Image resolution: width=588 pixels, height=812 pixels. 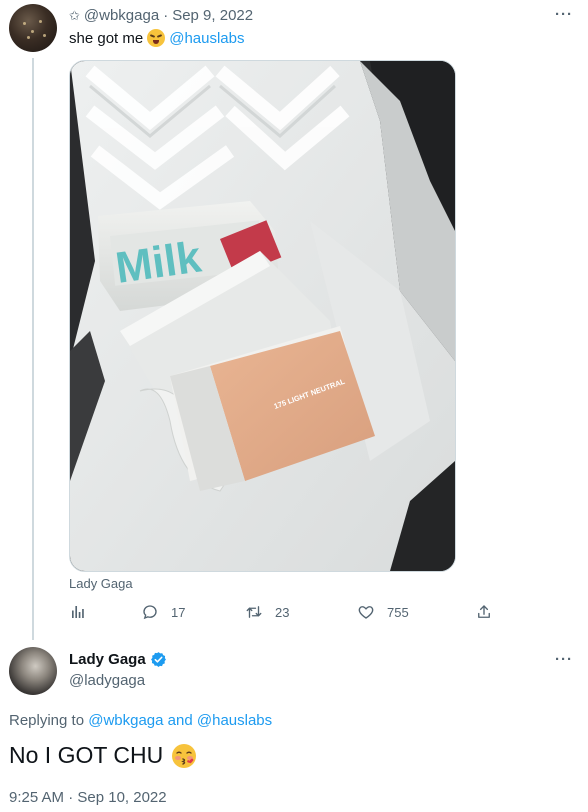 What do you see at coordinates (180, 720) in the screenshot?
I see `replying-and-label: and` at bounding box center [180, 720].